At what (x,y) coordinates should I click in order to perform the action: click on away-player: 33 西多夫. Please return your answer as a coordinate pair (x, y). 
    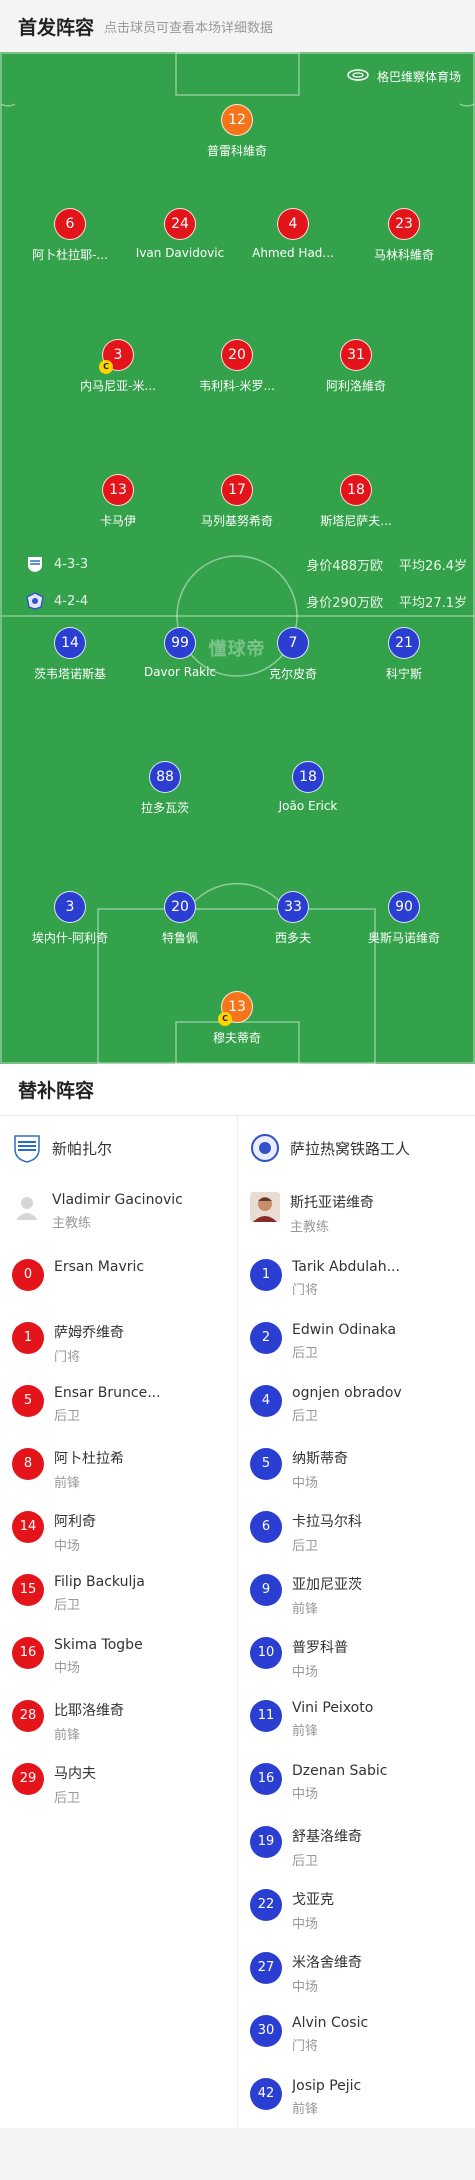
    Looking at the image, I should click on (293, 918).